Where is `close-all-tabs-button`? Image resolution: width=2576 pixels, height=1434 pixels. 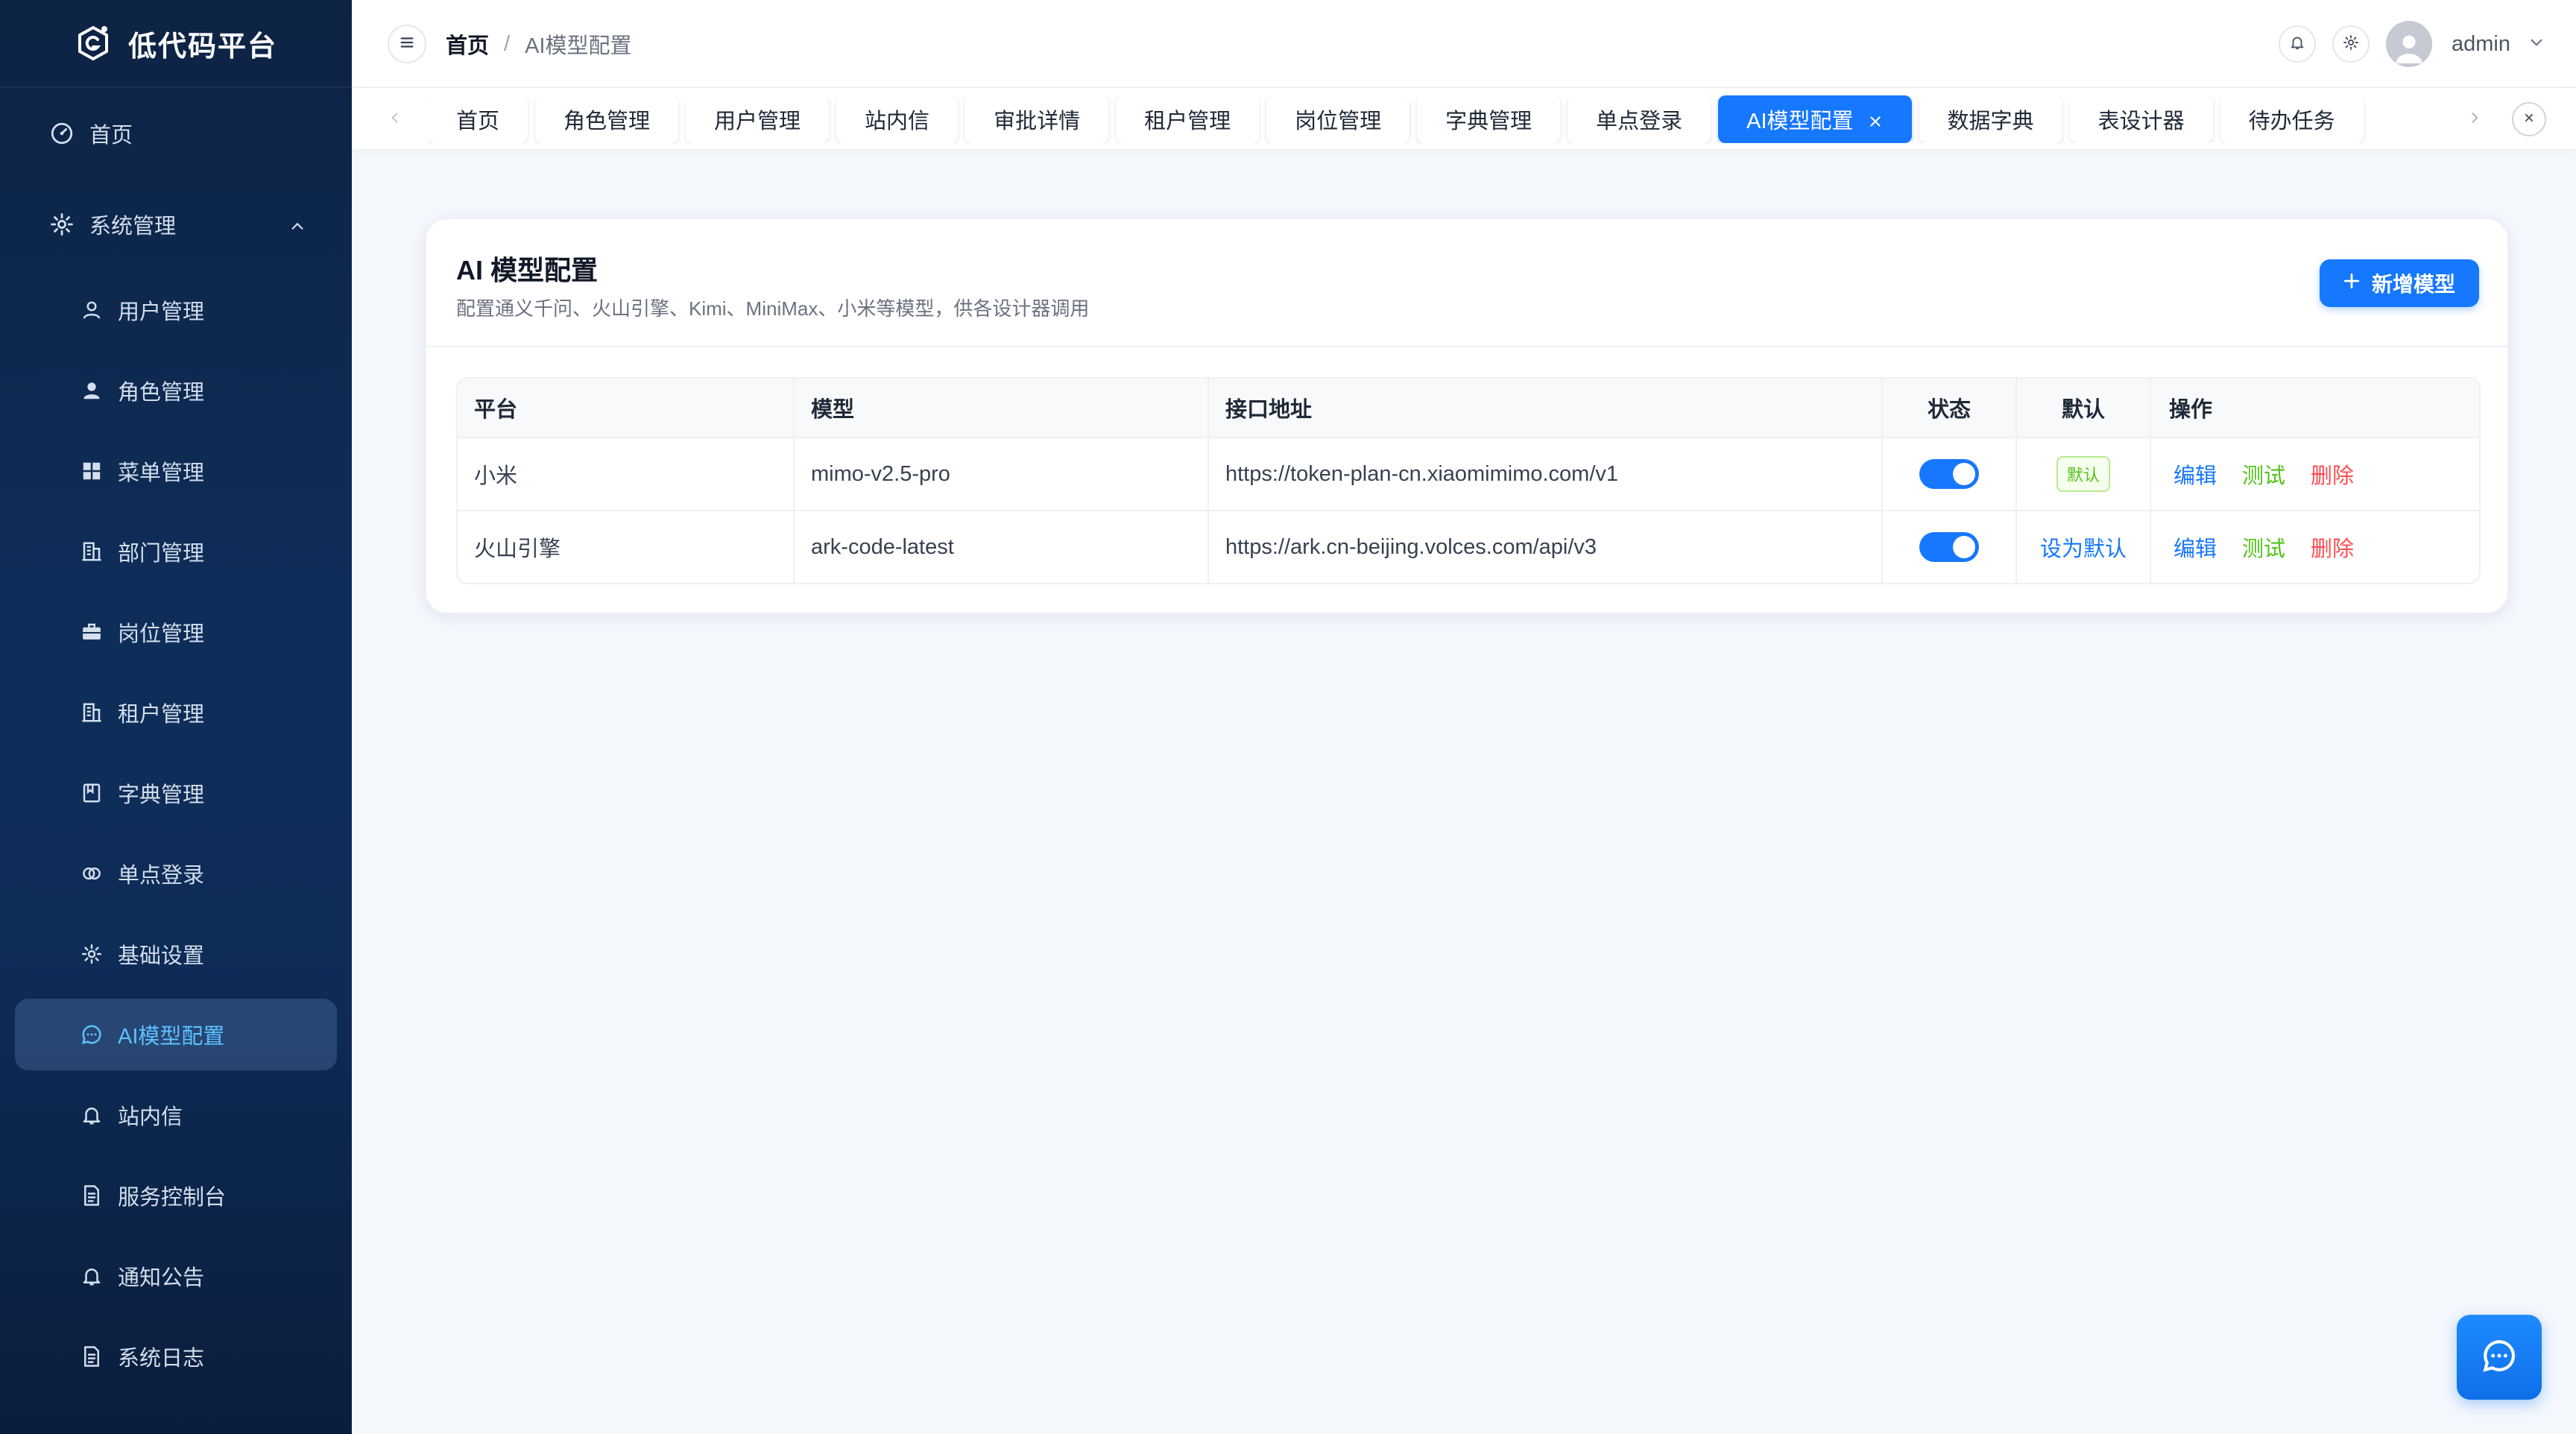
close-all-tabs-button is located at coordinates (2529, 119).